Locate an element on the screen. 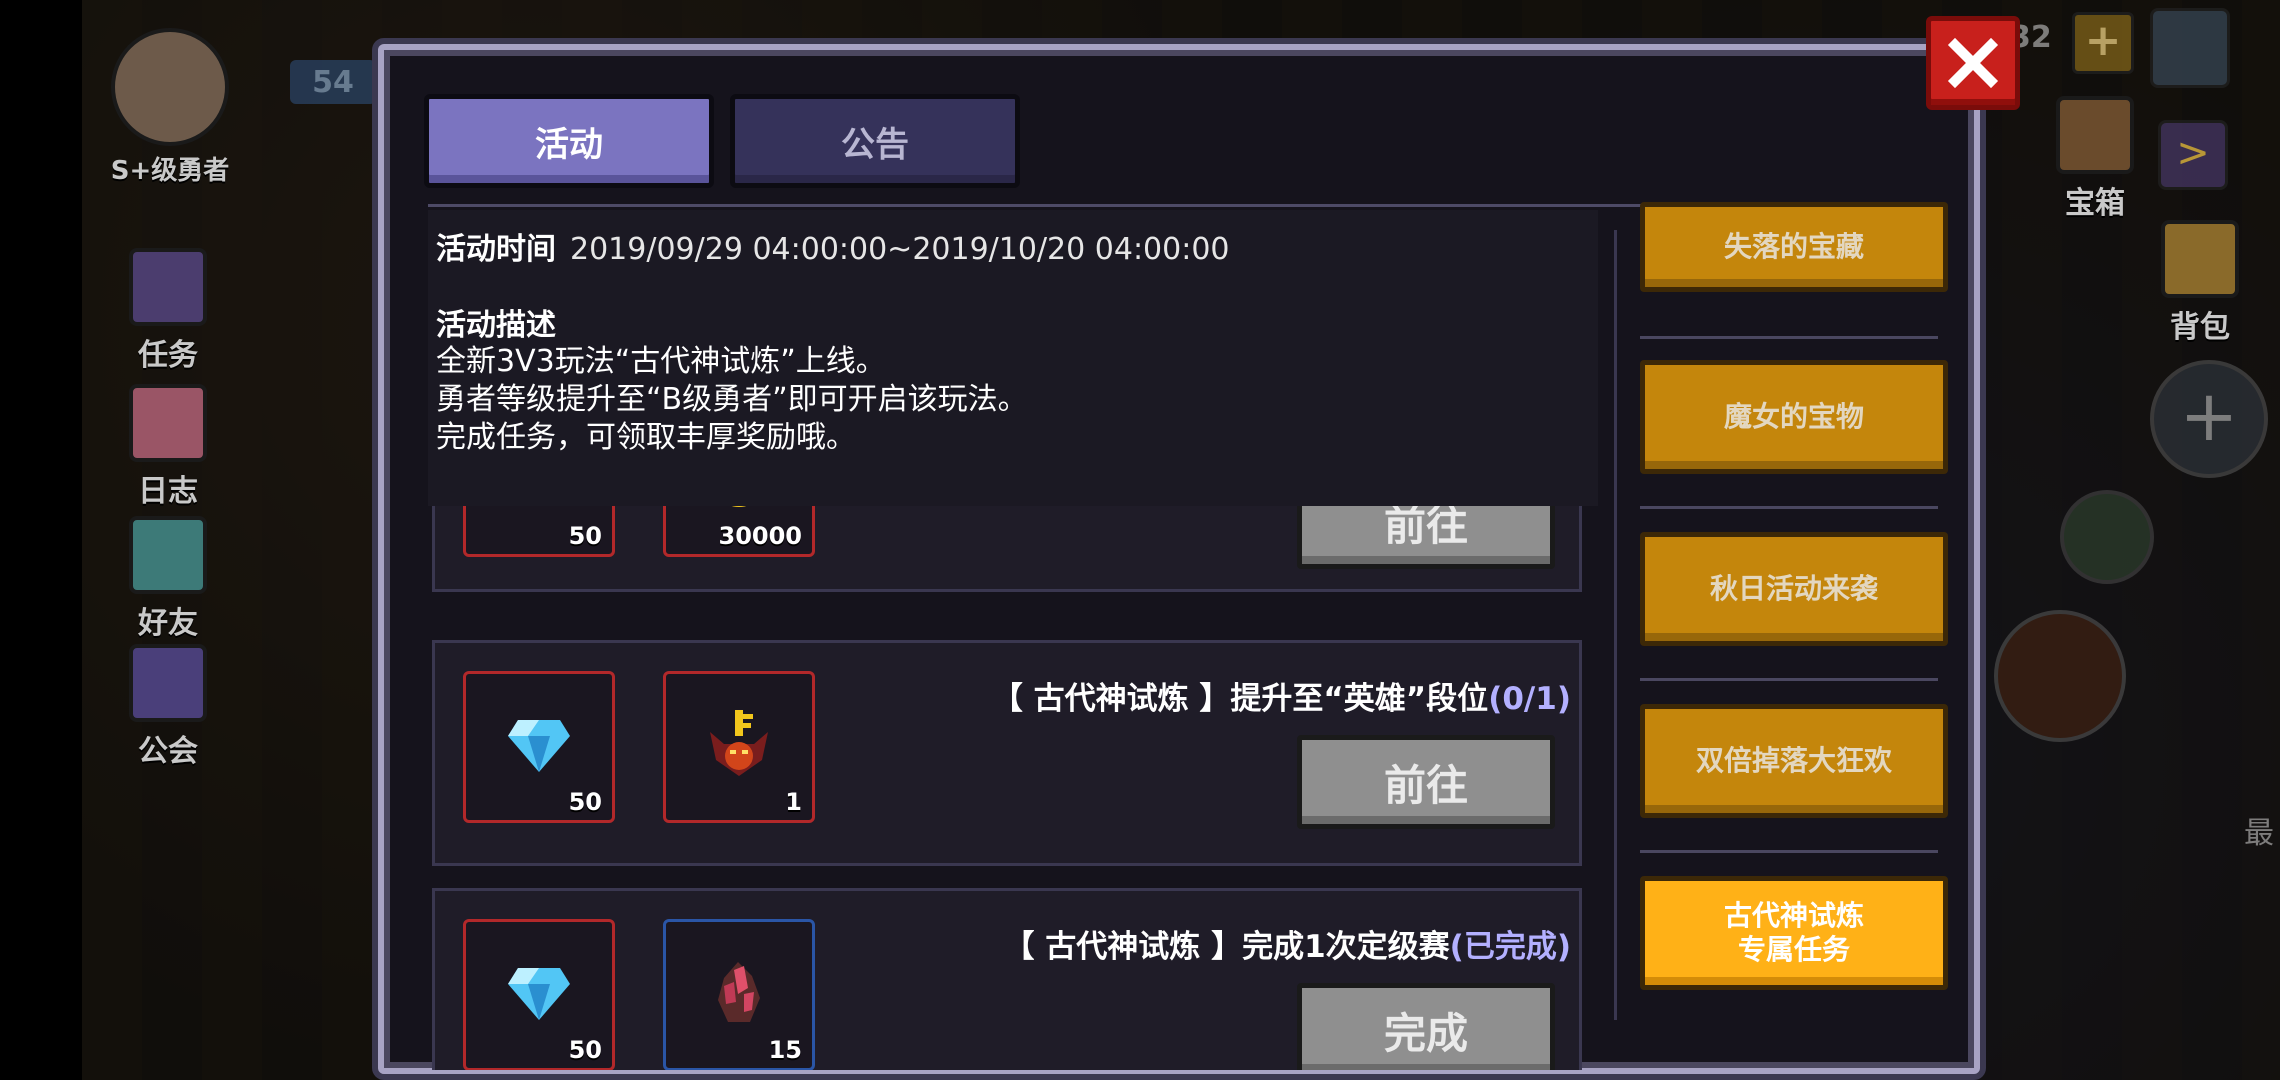 This screenshot has width=2280, height=1080. reward-slot: 1 is located at coordinates (739, 747).